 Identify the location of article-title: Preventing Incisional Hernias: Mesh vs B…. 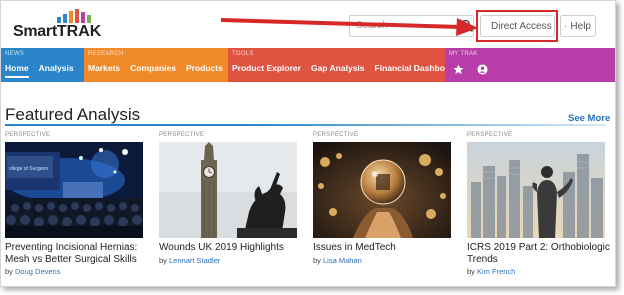
(83, 254).